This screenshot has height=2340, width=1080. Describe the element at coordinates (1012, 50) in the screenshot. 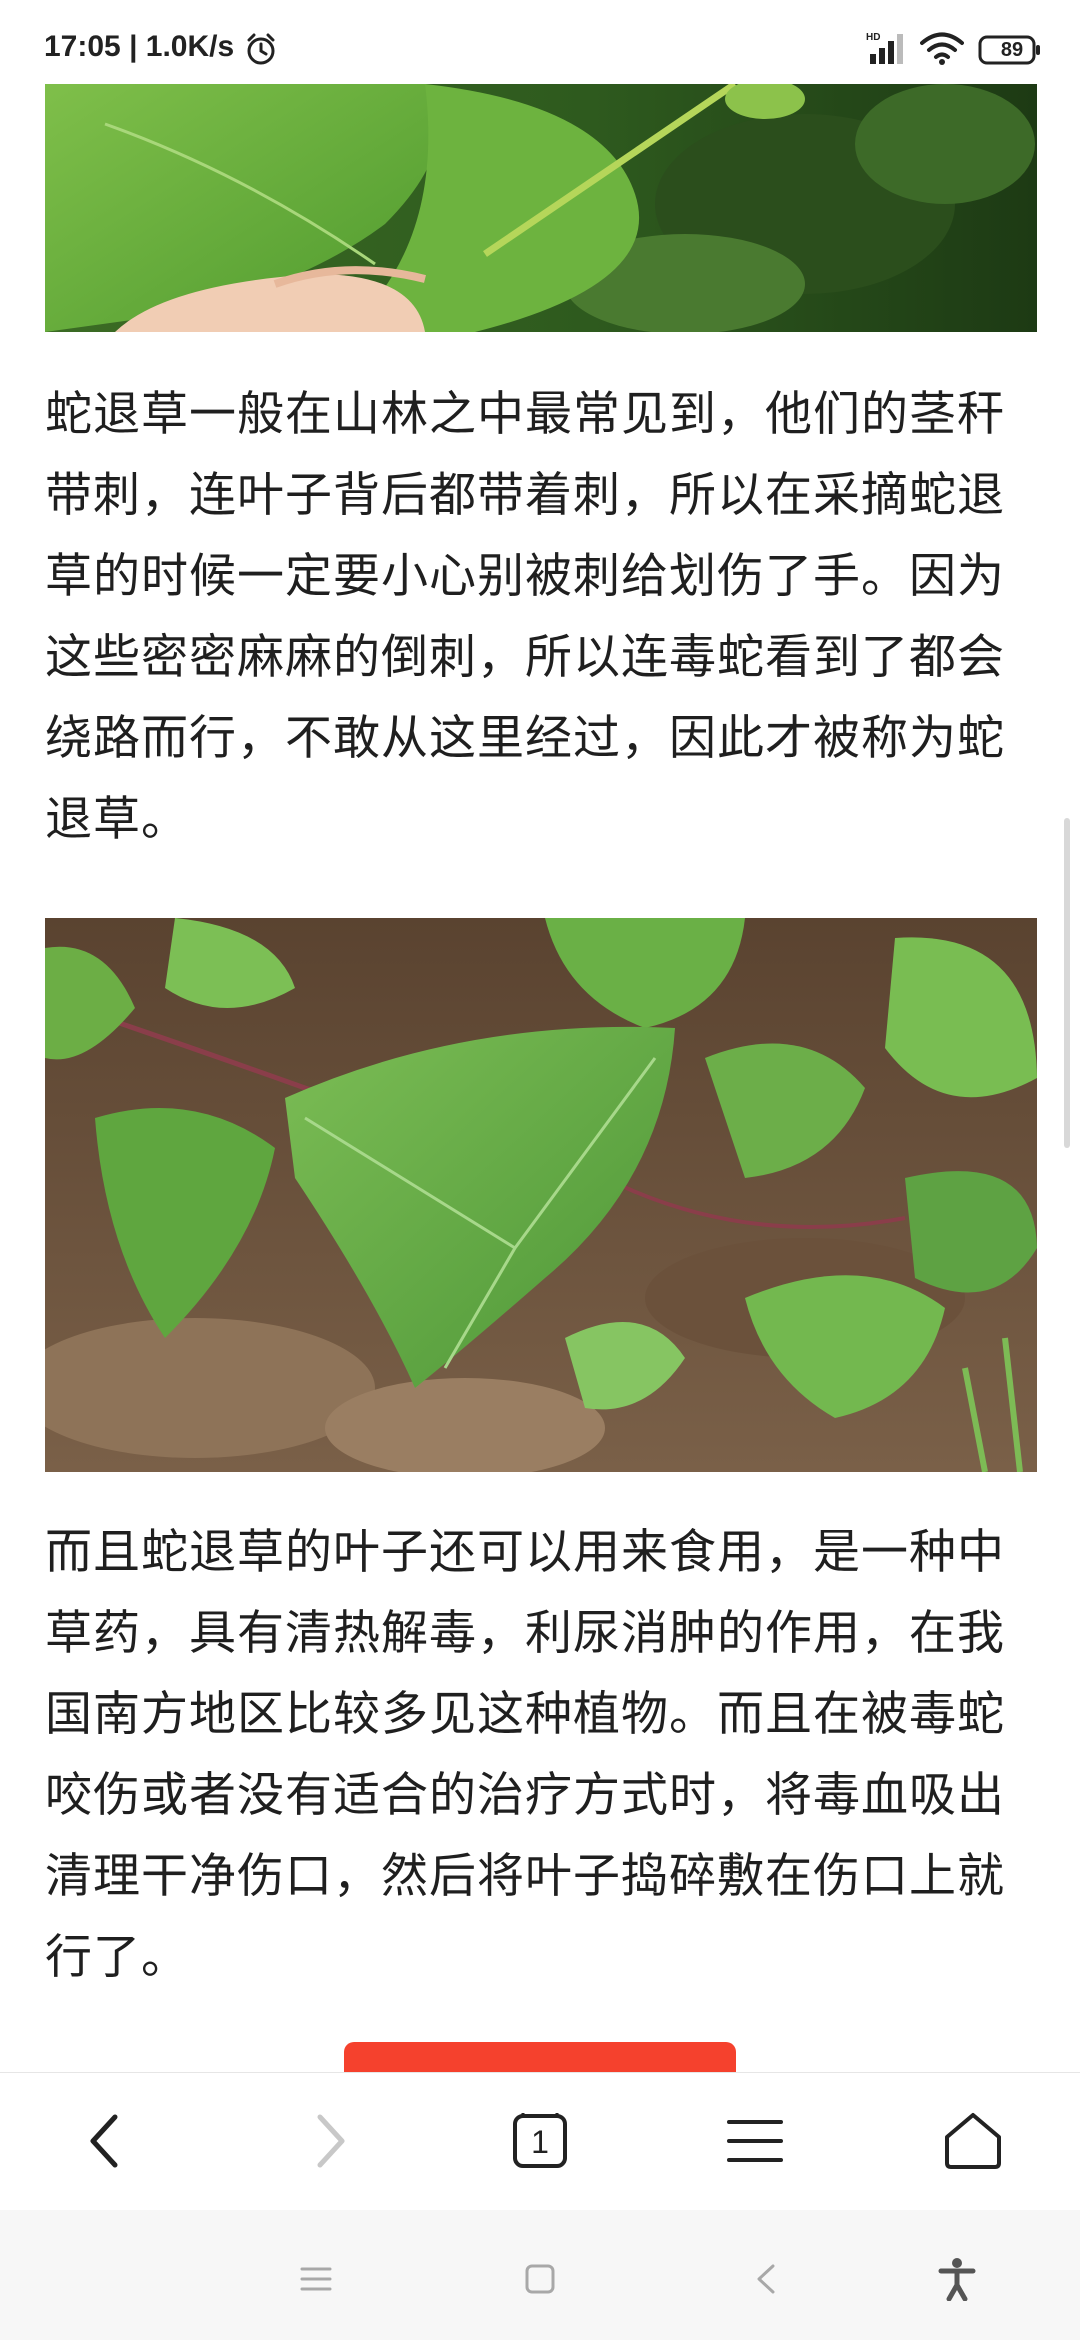

I see `battery-level: 89` at that location.